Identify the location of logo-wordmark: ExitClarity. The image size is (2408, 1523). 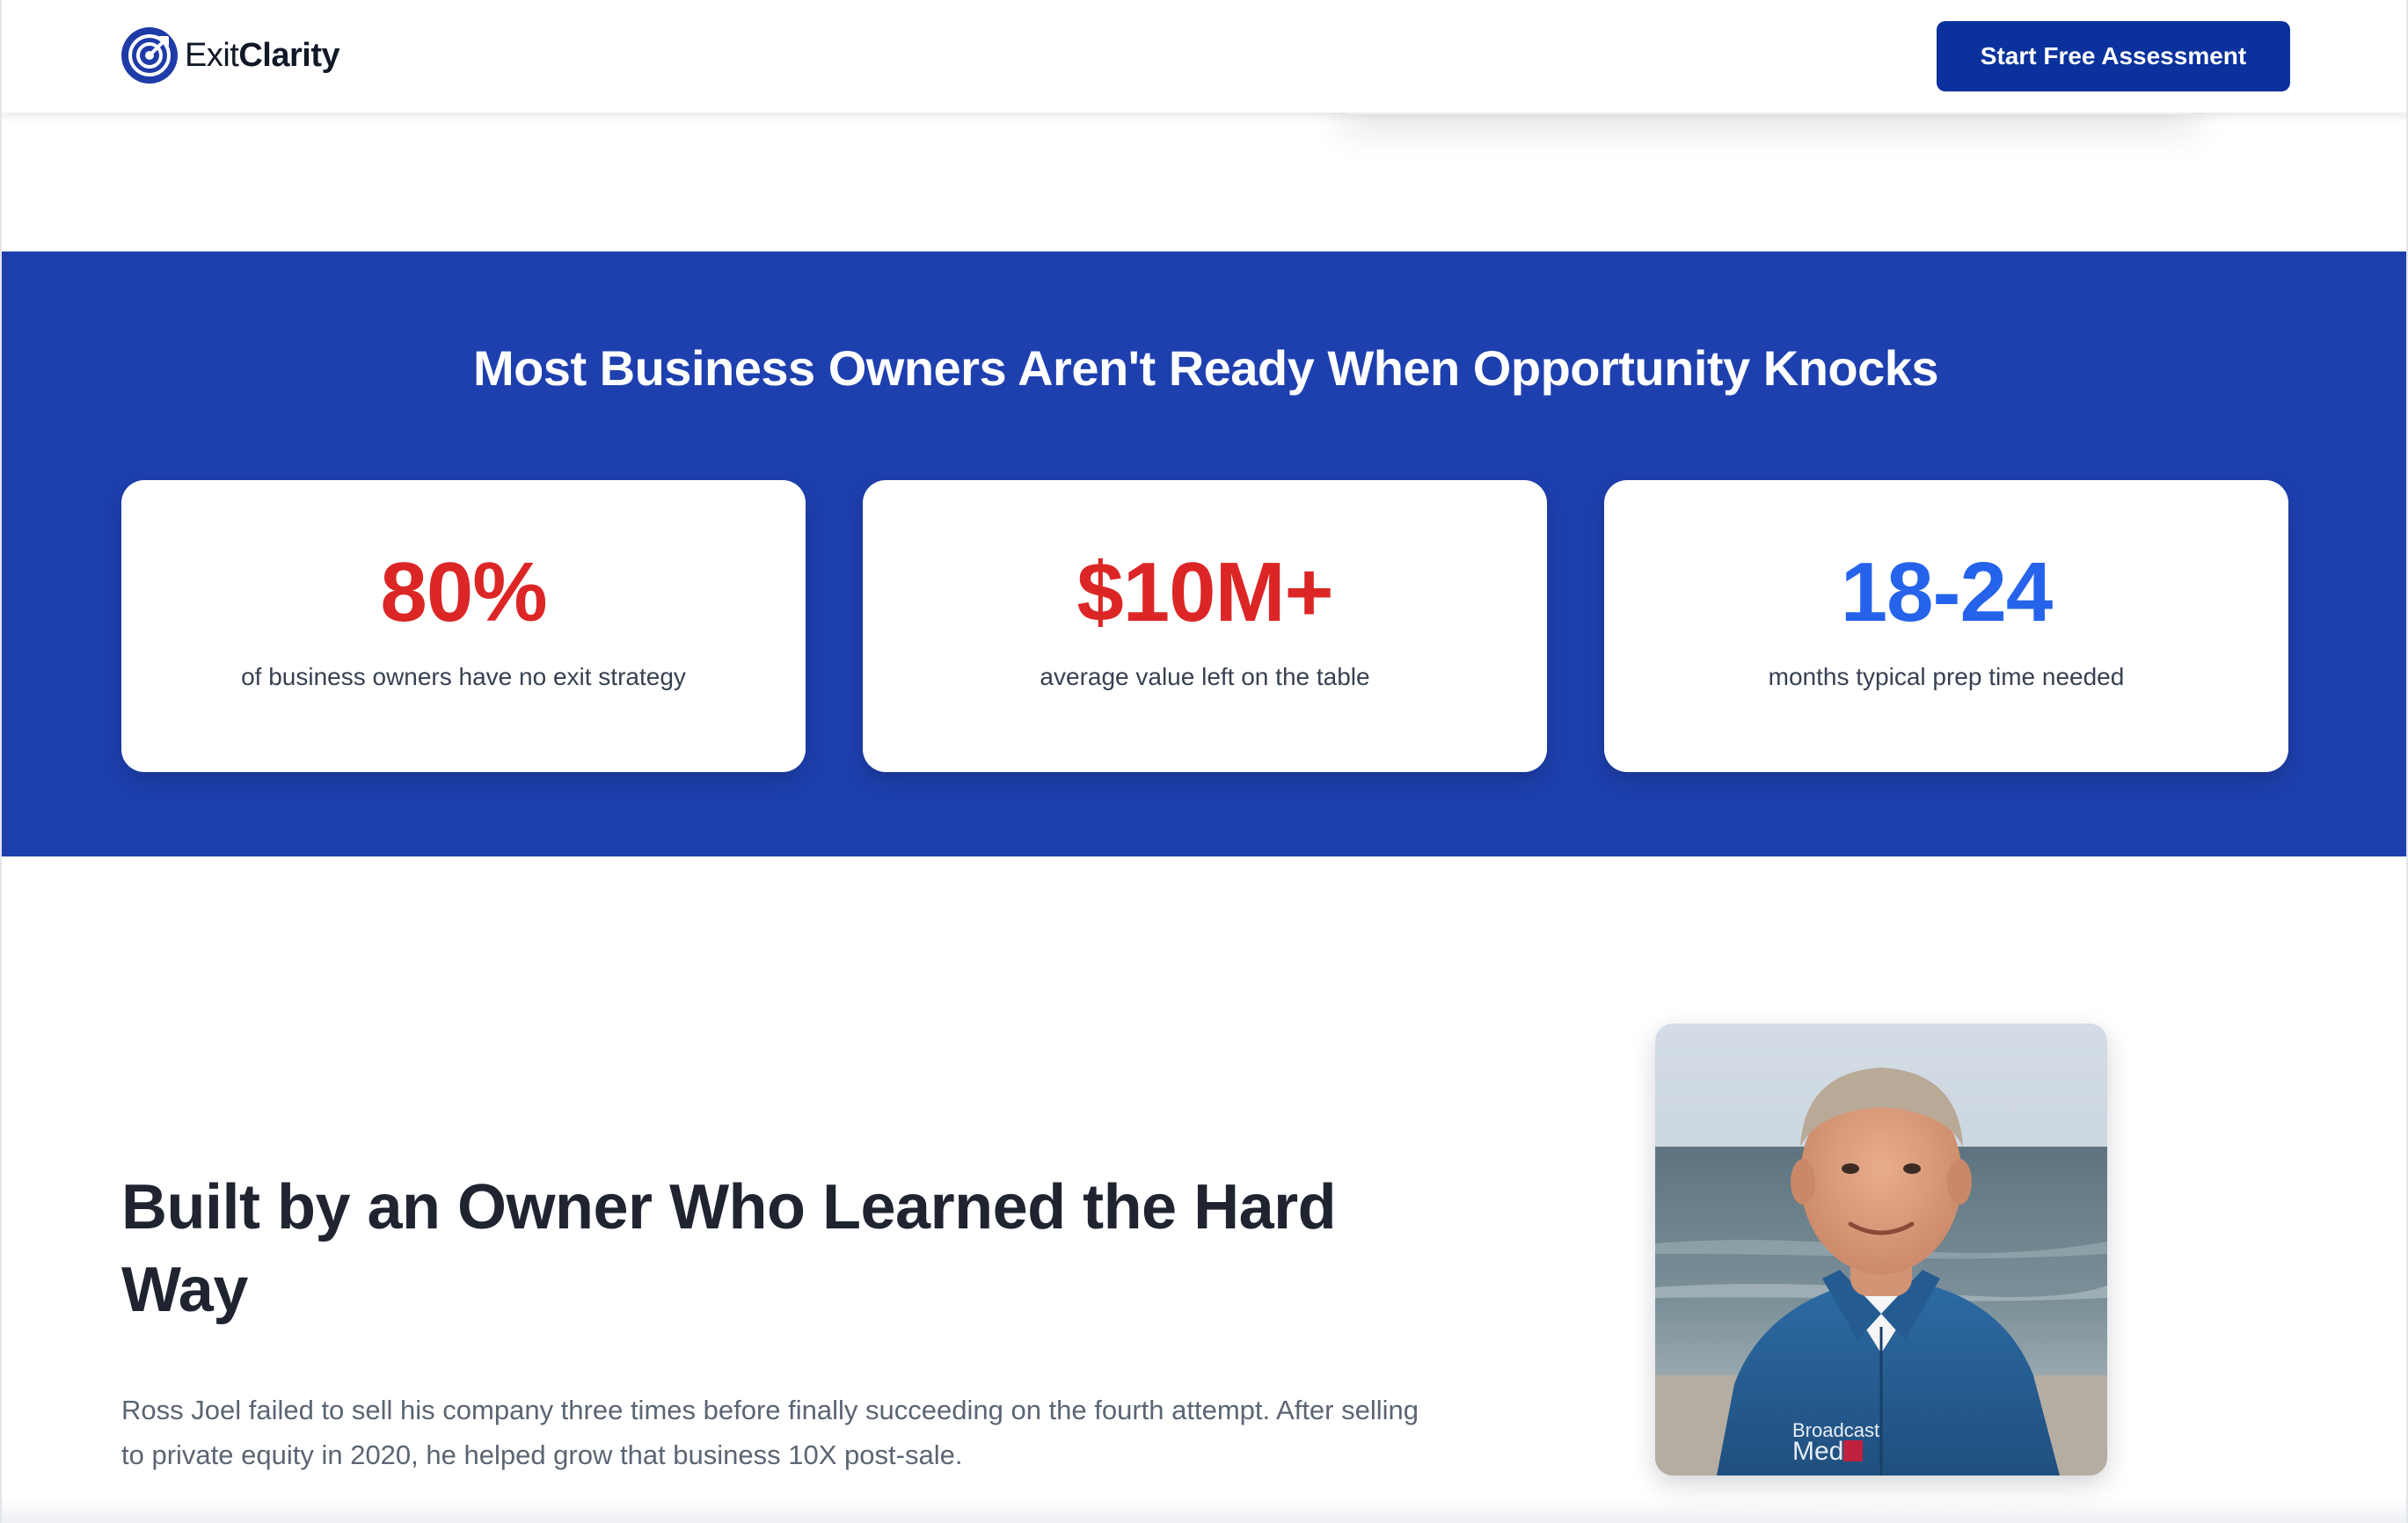
(262, 55).